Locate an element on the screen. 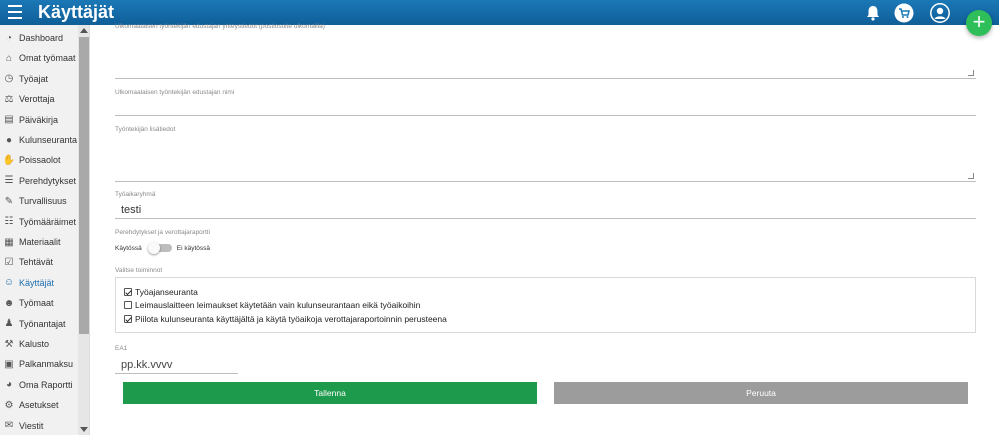 The height and width of the screenshot is (435, 999). sidebar-item: ⚖ Verottaja is located at coordinates (39, 99).